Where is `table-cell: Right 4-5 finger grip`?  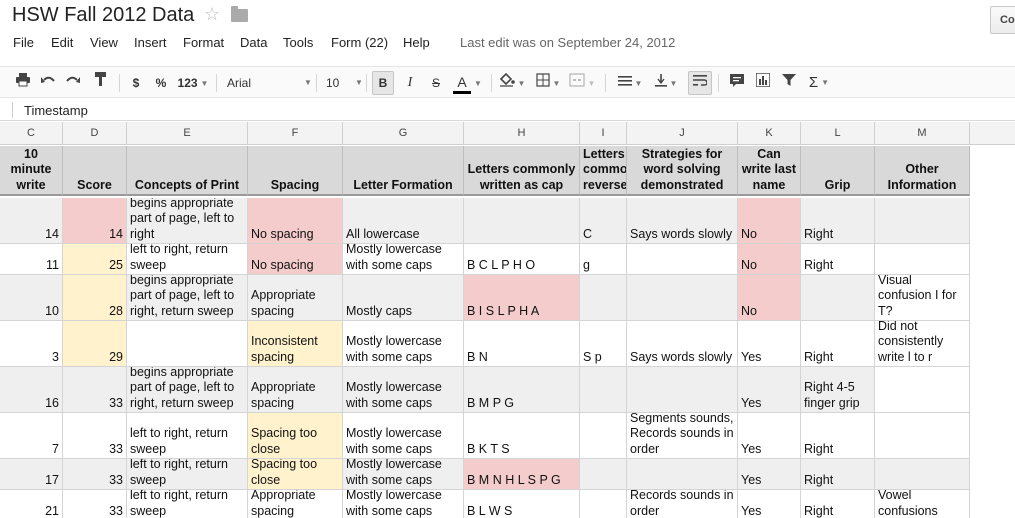 table-cell: Right 4-5 finger grip is located at coordinates (838, 390).